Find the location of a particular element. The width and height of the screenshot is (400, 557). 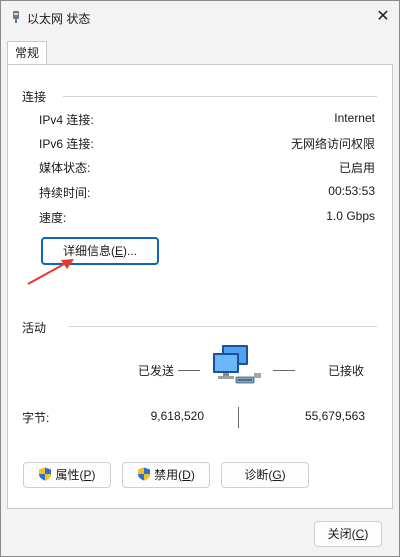

speed-value: 1.0 Gbps is located at coordinates (350, 216).